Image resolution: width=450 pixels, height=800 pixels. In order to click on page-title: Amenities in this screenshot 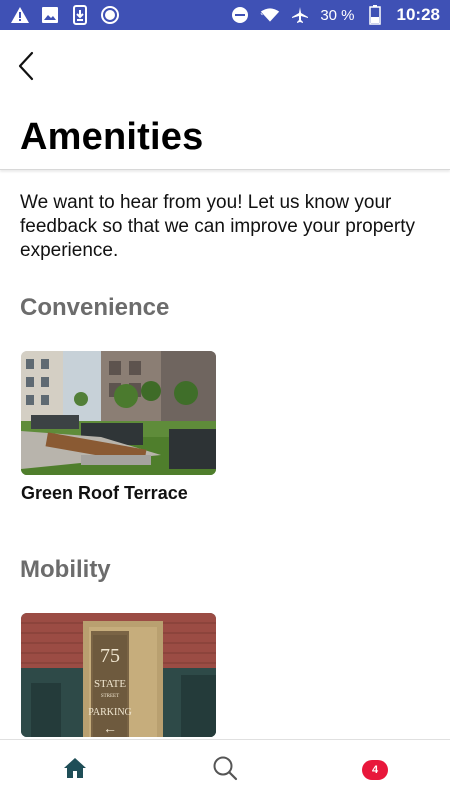, I will do `click(112, 137)`.